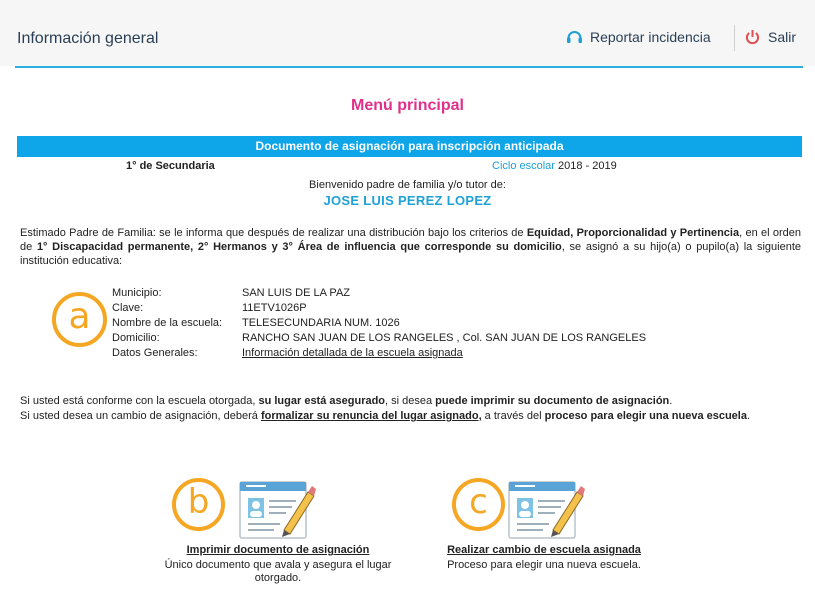 The image size is (815, 598). I want to click on general-data-label: Datos Generales:, so click(155, 353).